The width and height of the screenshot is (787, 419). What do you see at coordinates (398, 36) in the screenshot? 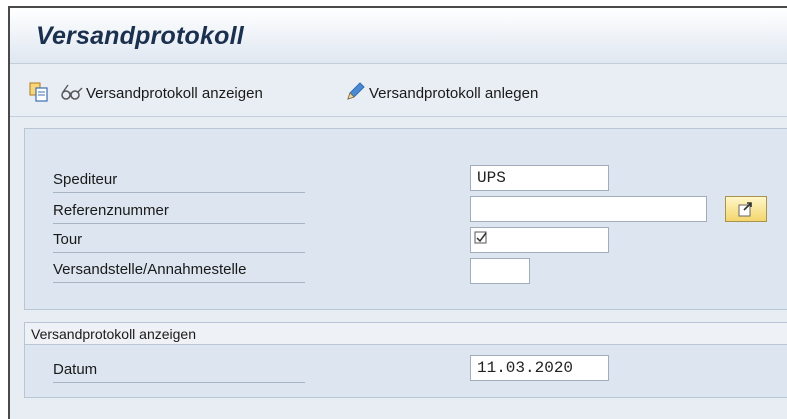
I see `title-bar: Versandprotokoll` at bounding box center [398, 36].